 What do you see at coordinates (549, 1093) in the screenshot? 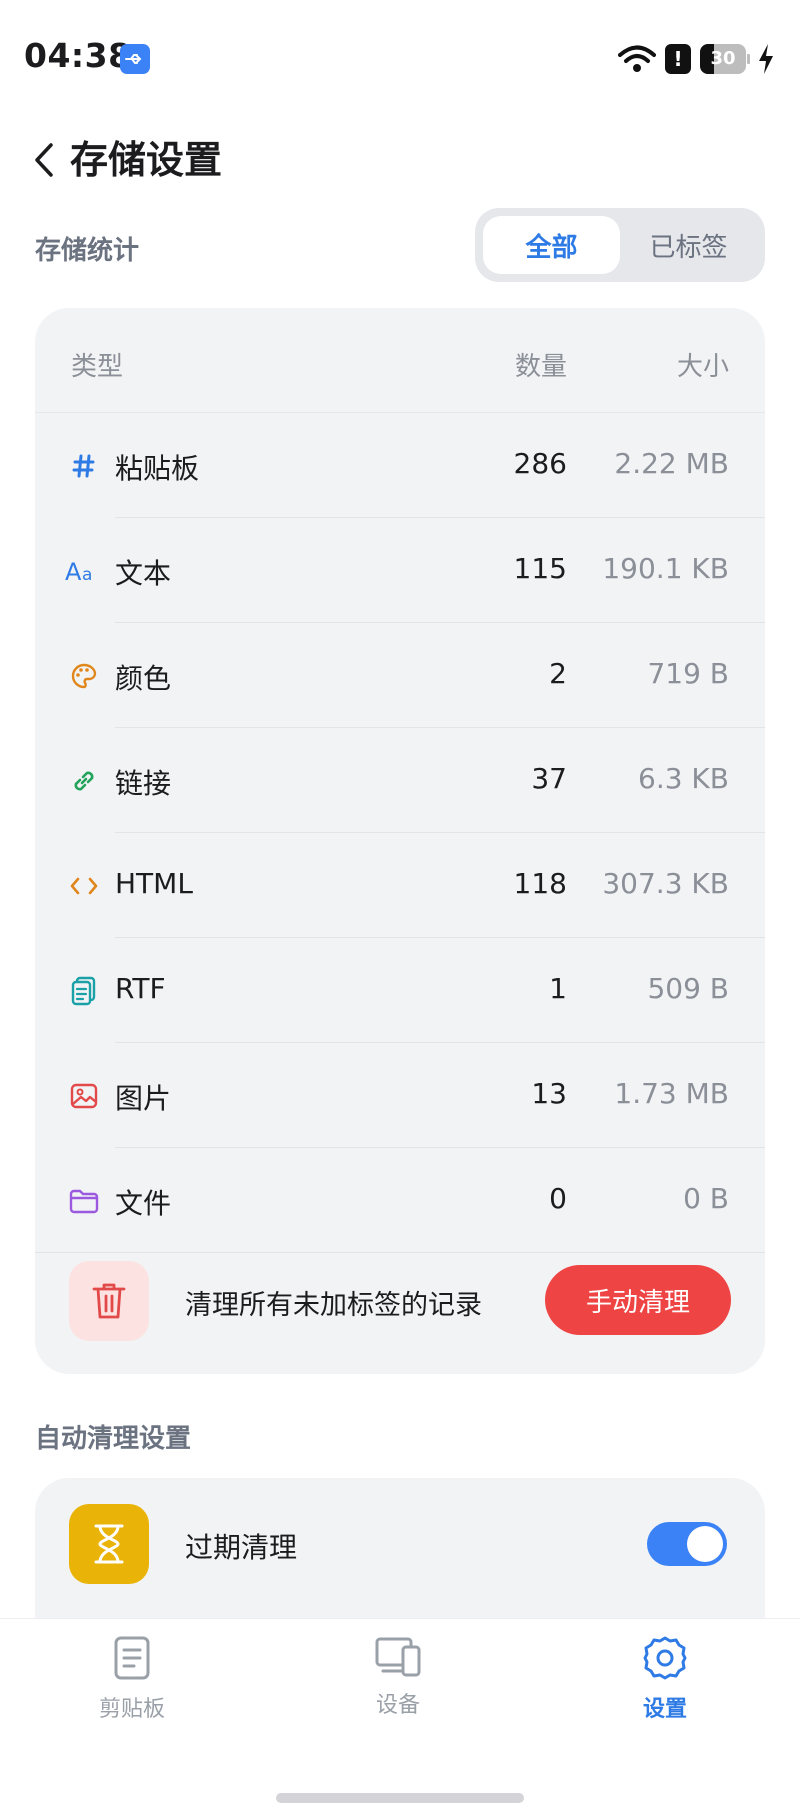
I see `row-count: 13` at bounding box center [549, 1093].